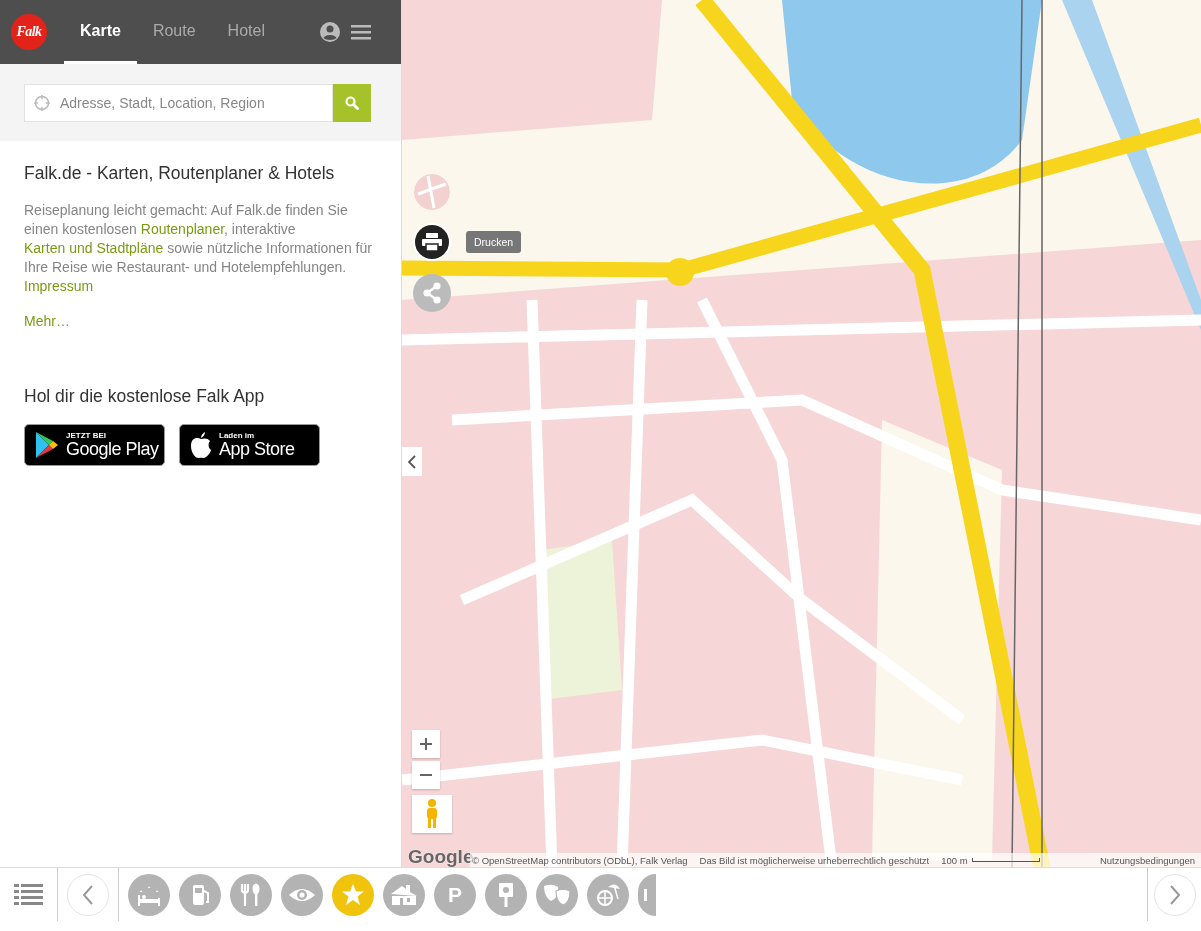 The image size is (1201, 931). I want to click on category-button: P, so click(455, 894).